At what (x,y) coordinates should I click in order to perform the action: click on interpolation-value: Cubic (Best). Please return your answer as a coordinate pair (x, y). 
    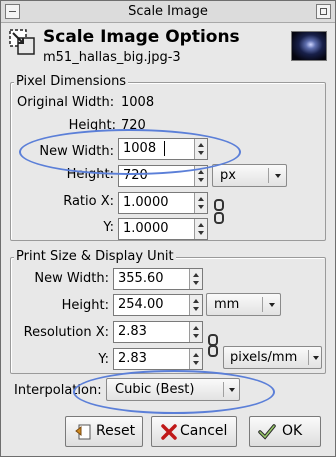
    Looking at the image, I should click on (155, 389).